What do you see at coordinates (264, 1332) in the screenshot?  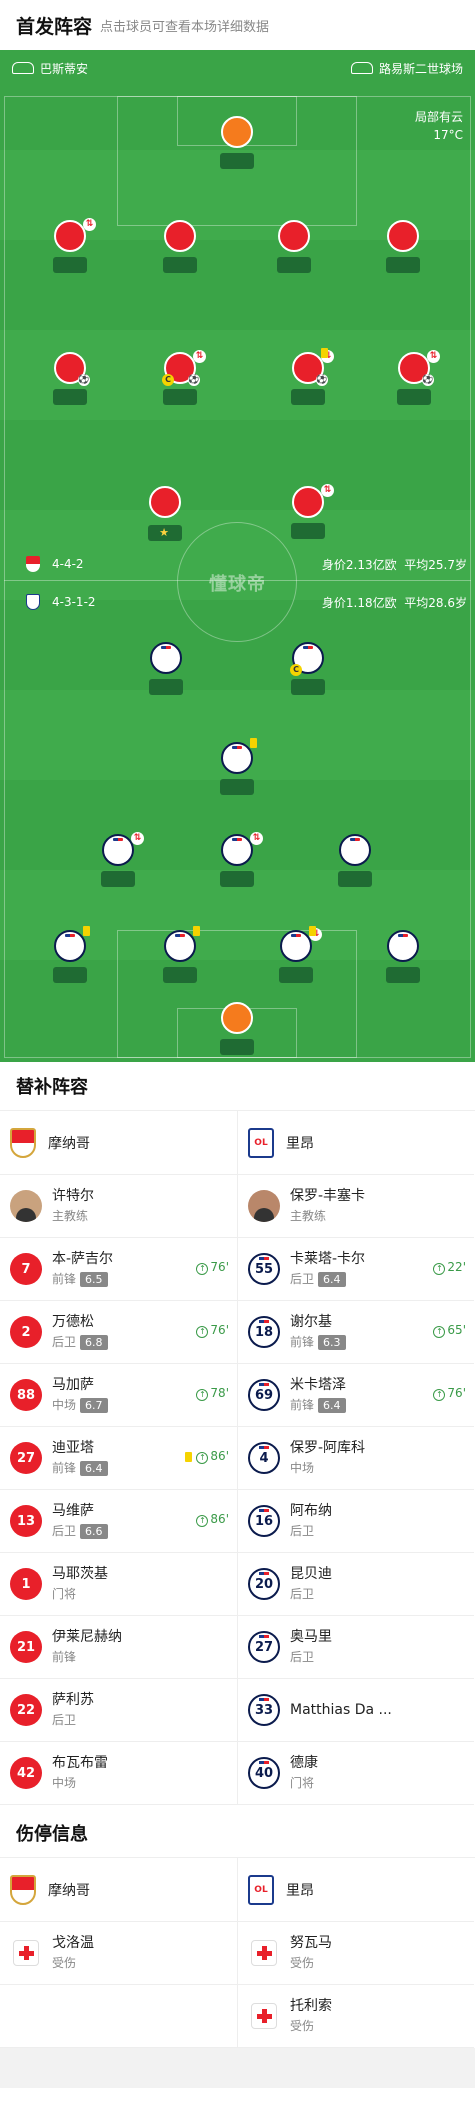 I see `number-text: 18` at bounding box center [264, 1332].